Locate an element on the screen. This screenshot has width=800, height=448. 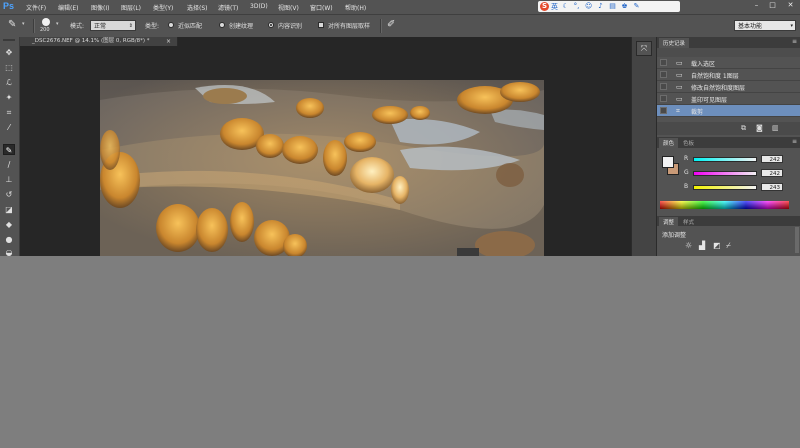
curves-icon: ◩ is located at coordinates (717, 245).